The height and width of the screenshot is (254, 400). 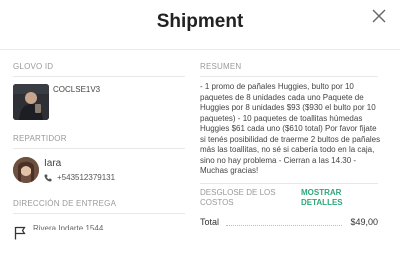 What do you see at coordinates (65, 203) in the screenshot?
I see `delivery-address-label: DIRECCIÓN DE ENTREGA` at bounding box center [65, 203].